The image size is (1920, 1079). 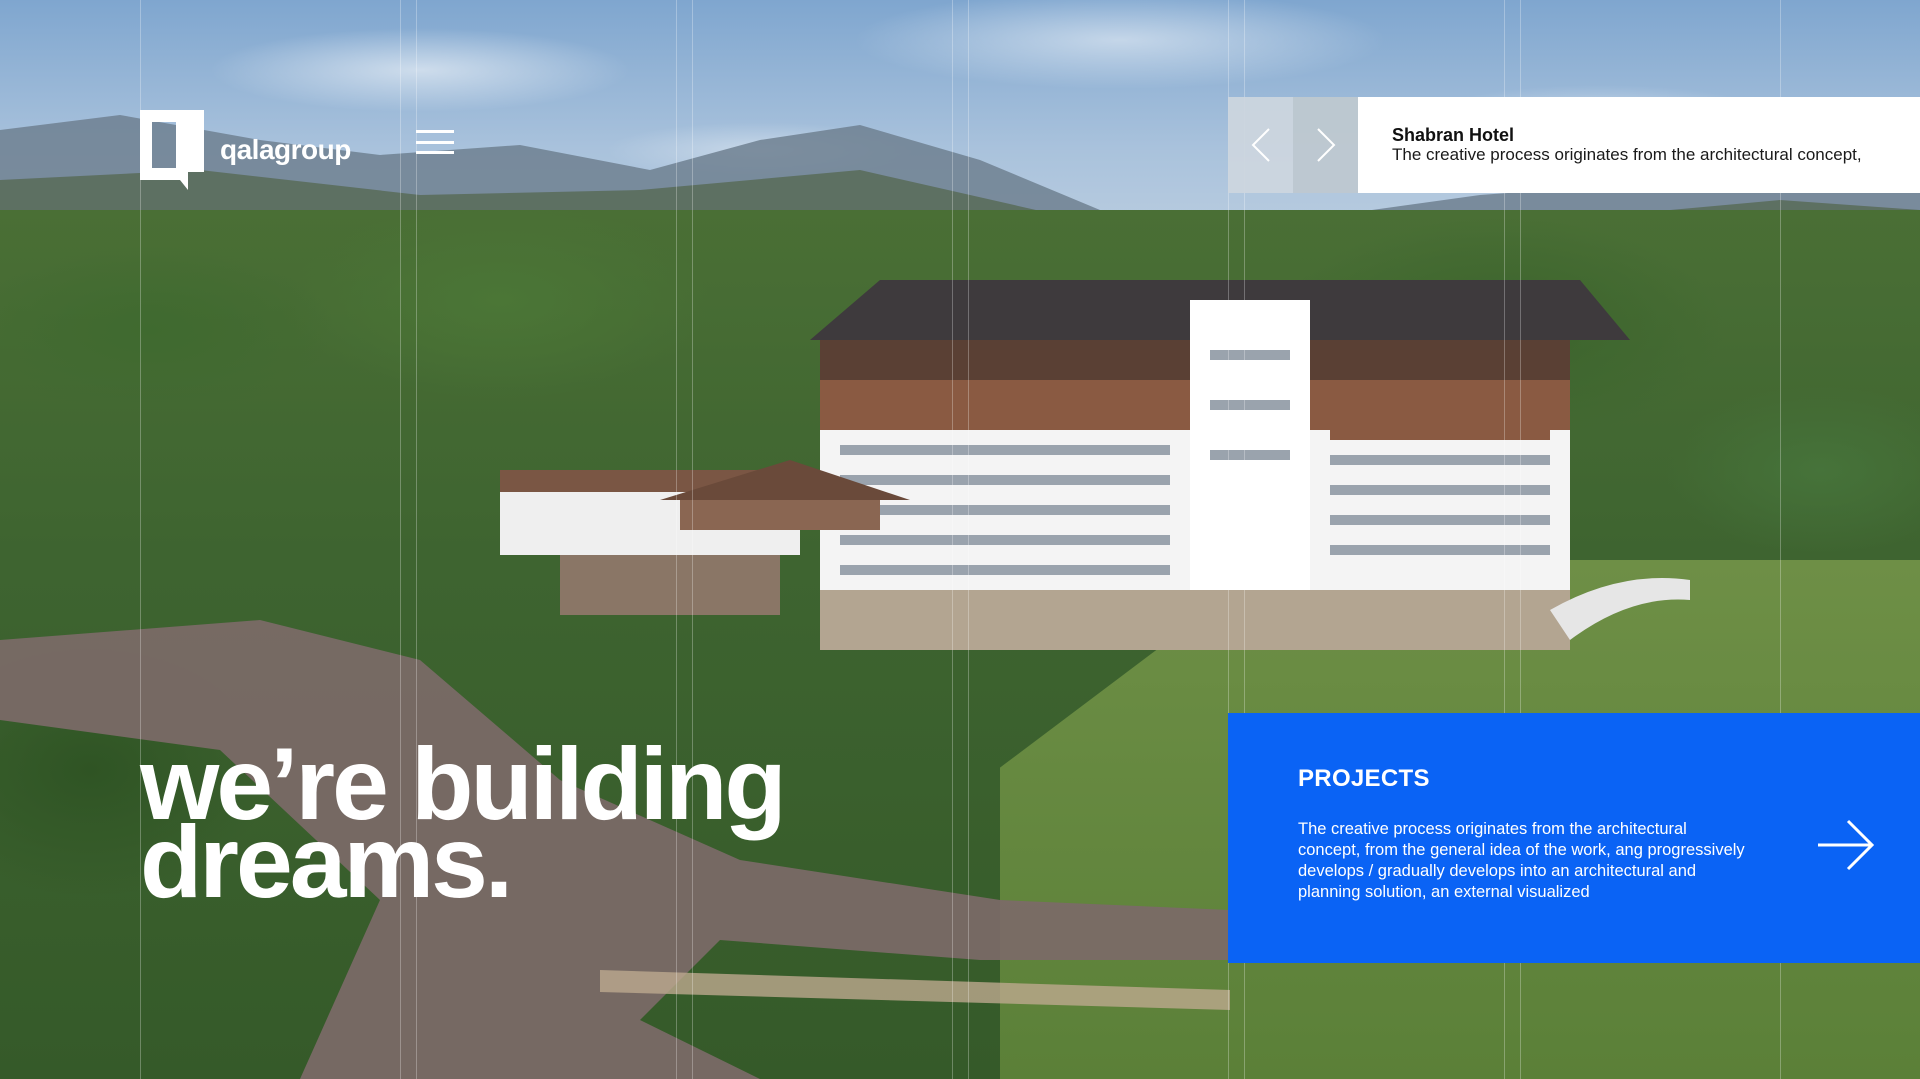 I want to click on slider-prev-button, so click(x=1260, y=145).